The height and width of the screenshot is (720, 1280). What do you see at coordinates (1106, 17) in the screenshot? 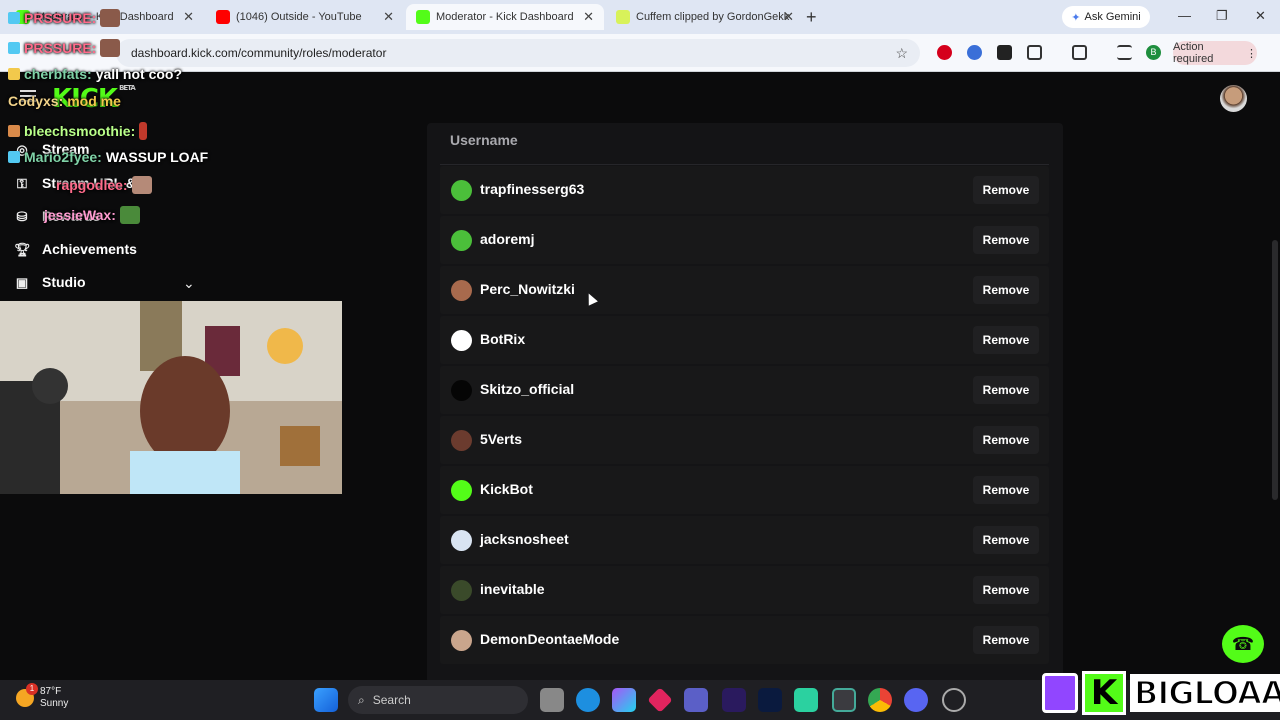
I see `ask-gemini-button: ✦ Ask Gemini` at bounding box center [1106, 17].